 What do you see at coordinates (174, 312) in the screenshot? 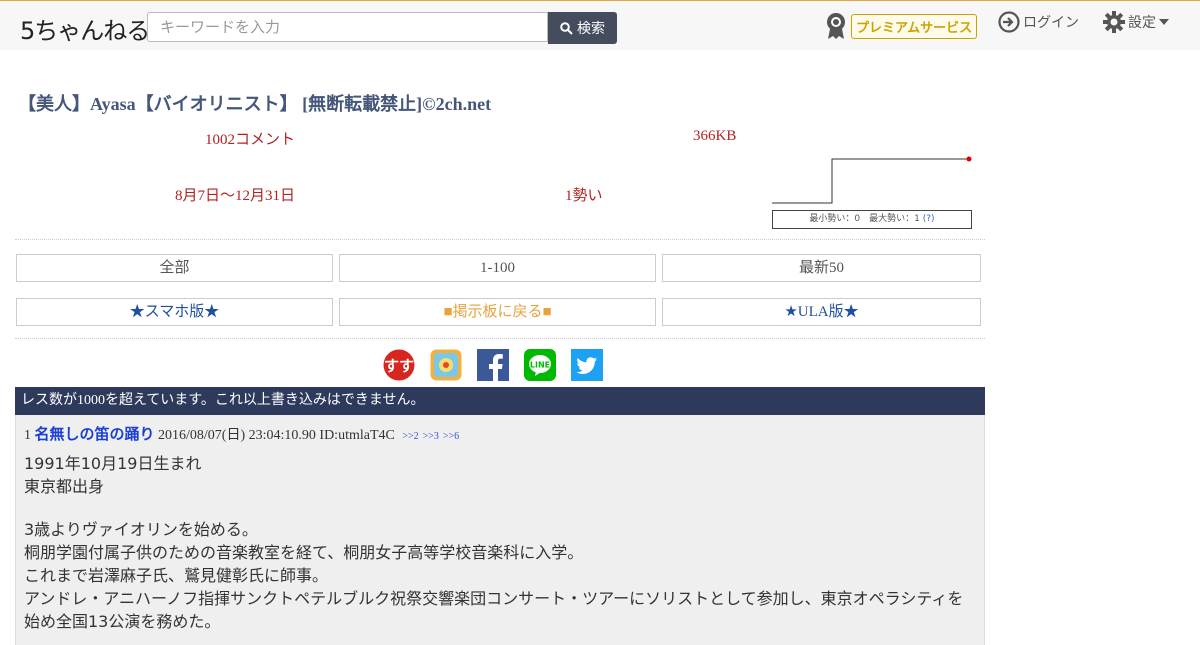
I see `smartphone-version-button: ★スマホ版★` at bounding box center [174, 312].